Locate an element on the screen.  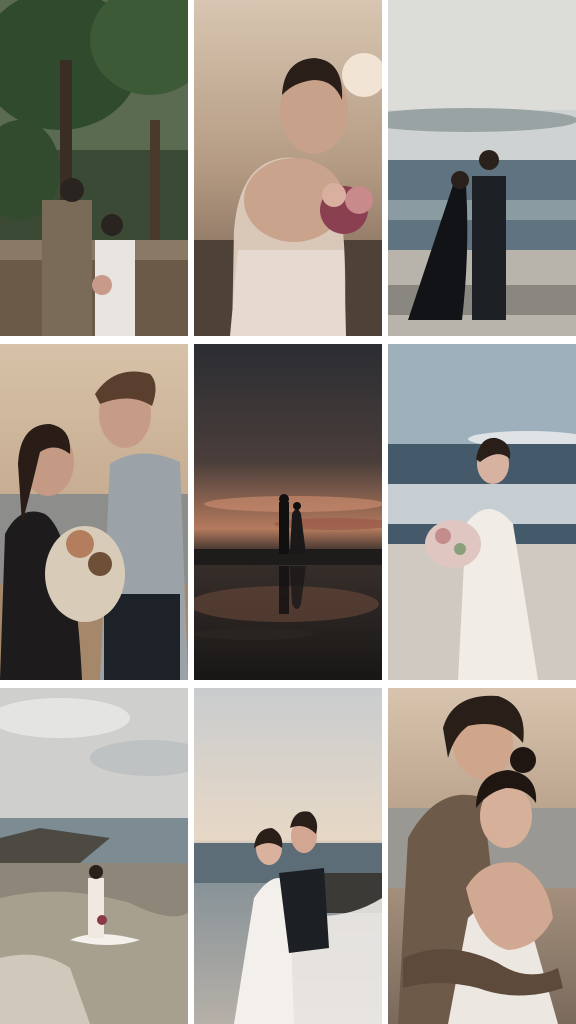
photo-couple-sea-rocks is located at coordinates (482, 168).